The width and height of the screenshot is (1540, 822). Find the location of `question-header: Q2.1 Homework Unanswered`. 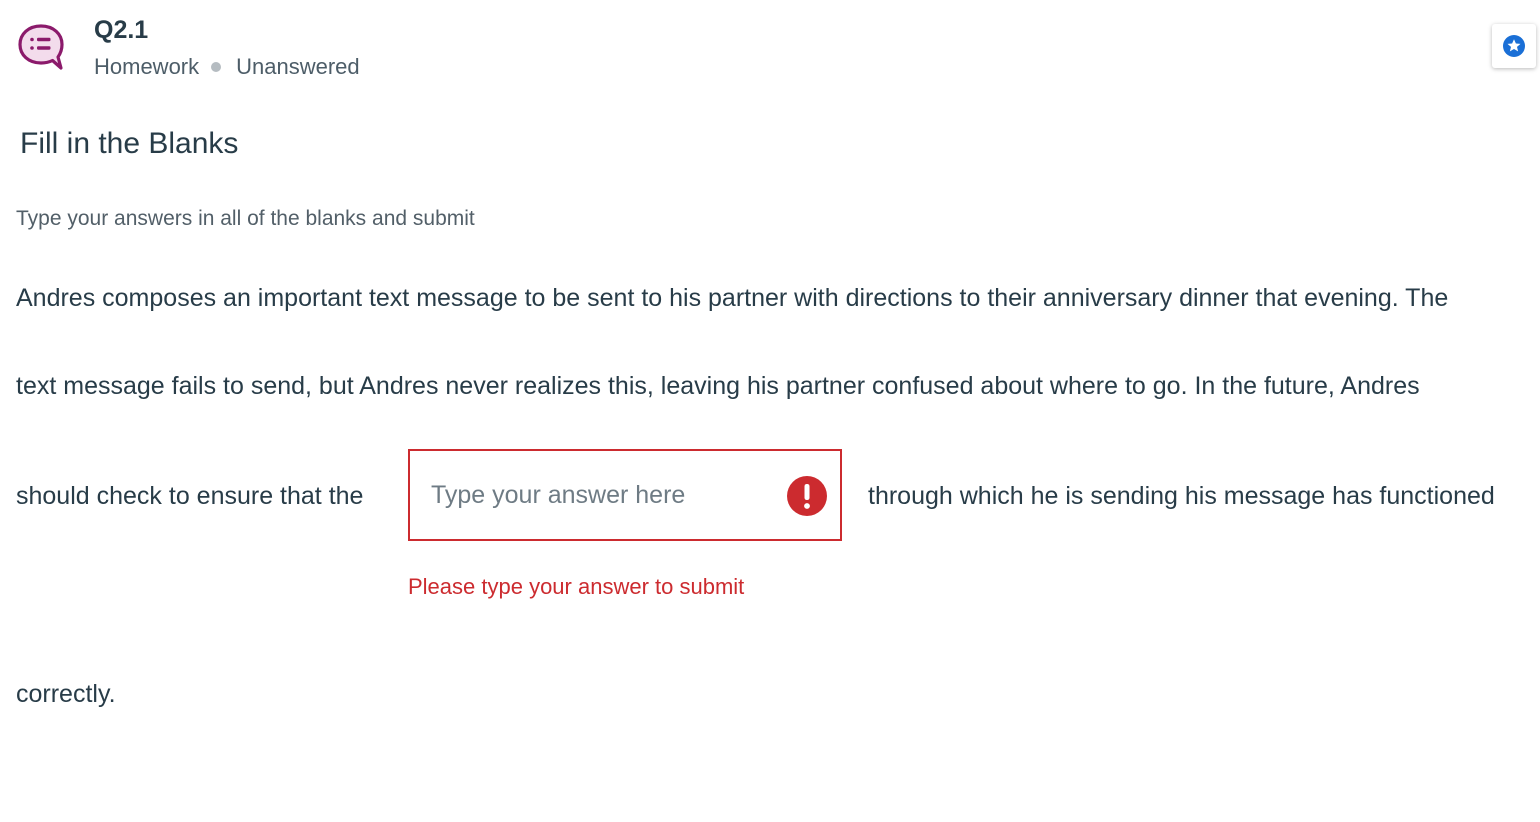

question-header: Q2.1 Homework Unanswered is located at coordinates (188, 47).